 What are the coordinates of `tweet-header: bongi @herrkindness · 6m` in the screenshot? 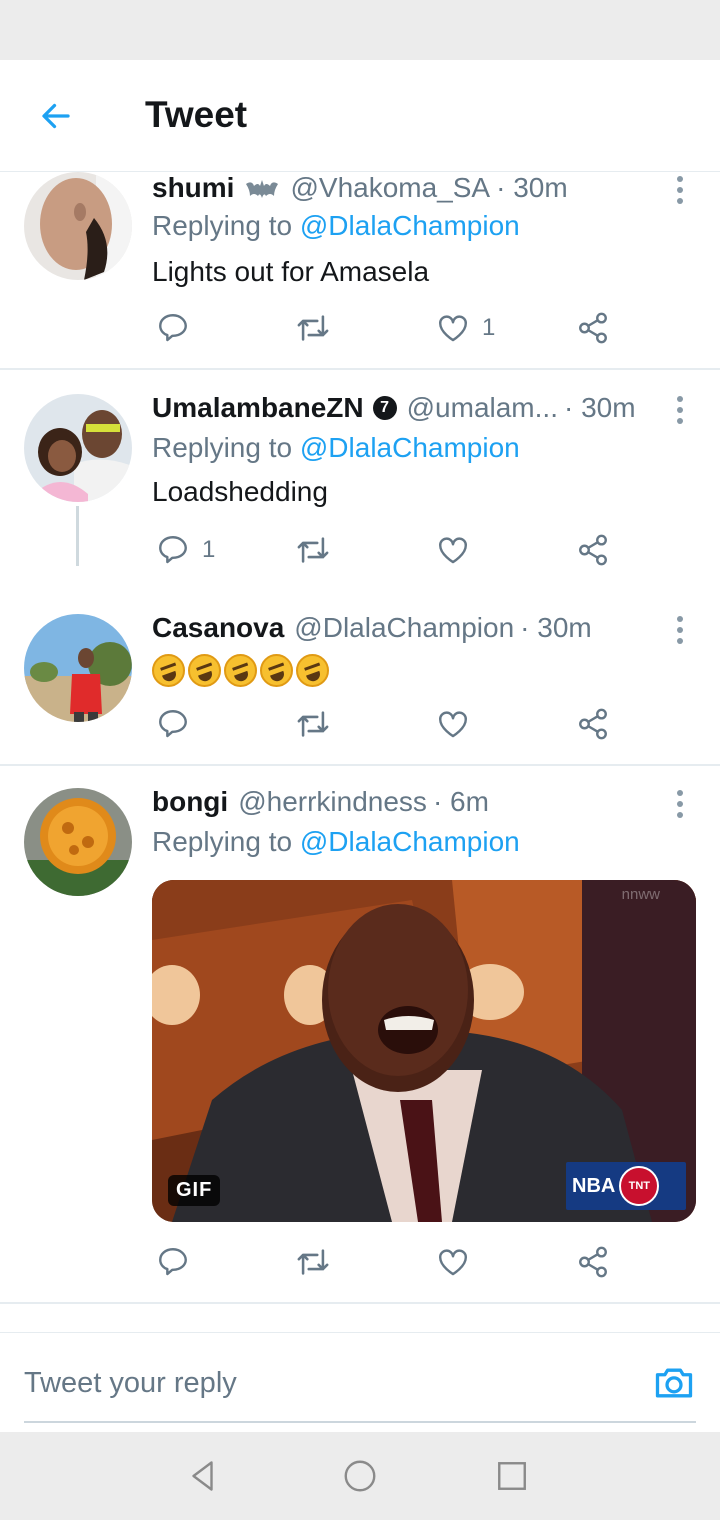 It's located at (320, 802).